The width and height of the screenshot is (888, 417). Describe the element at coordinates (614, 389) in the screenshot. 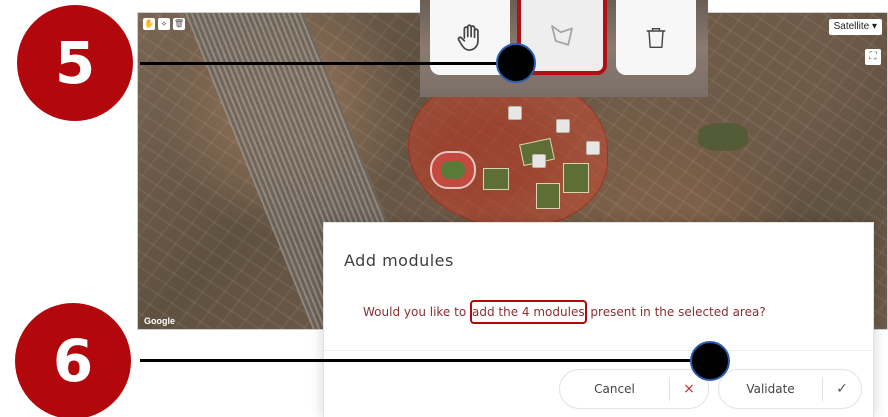

I see `cancel-button-label: Cancel` at that location.